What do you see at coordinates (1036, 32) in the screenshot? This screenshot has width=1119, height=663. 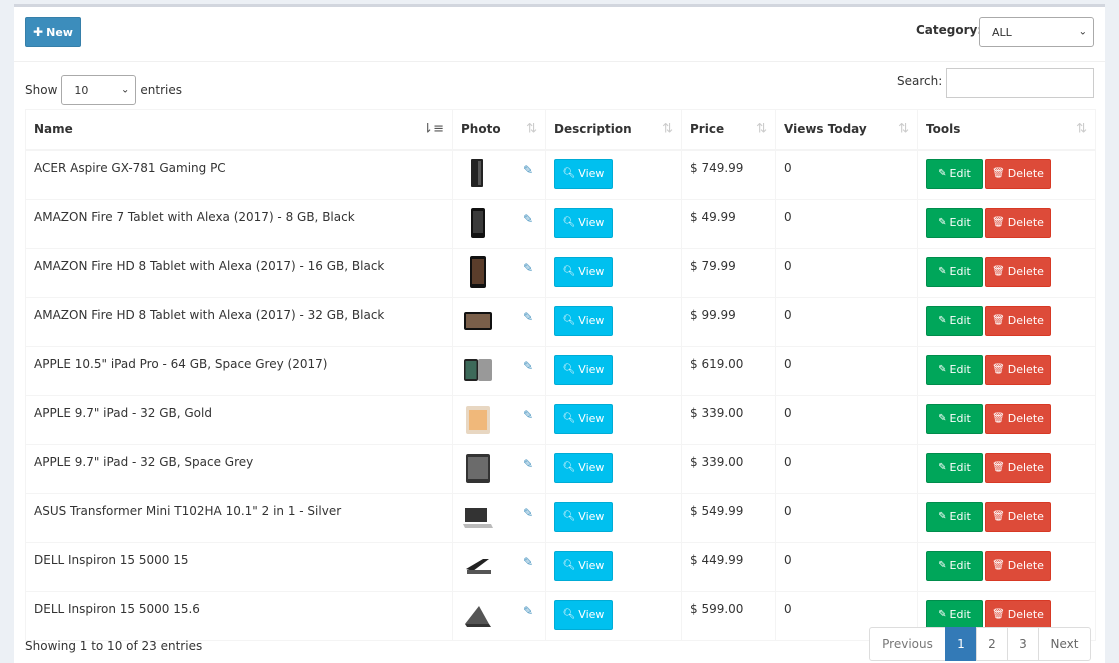 I see `category-select: ALL ⌄` at bounding box center [1036, 32].